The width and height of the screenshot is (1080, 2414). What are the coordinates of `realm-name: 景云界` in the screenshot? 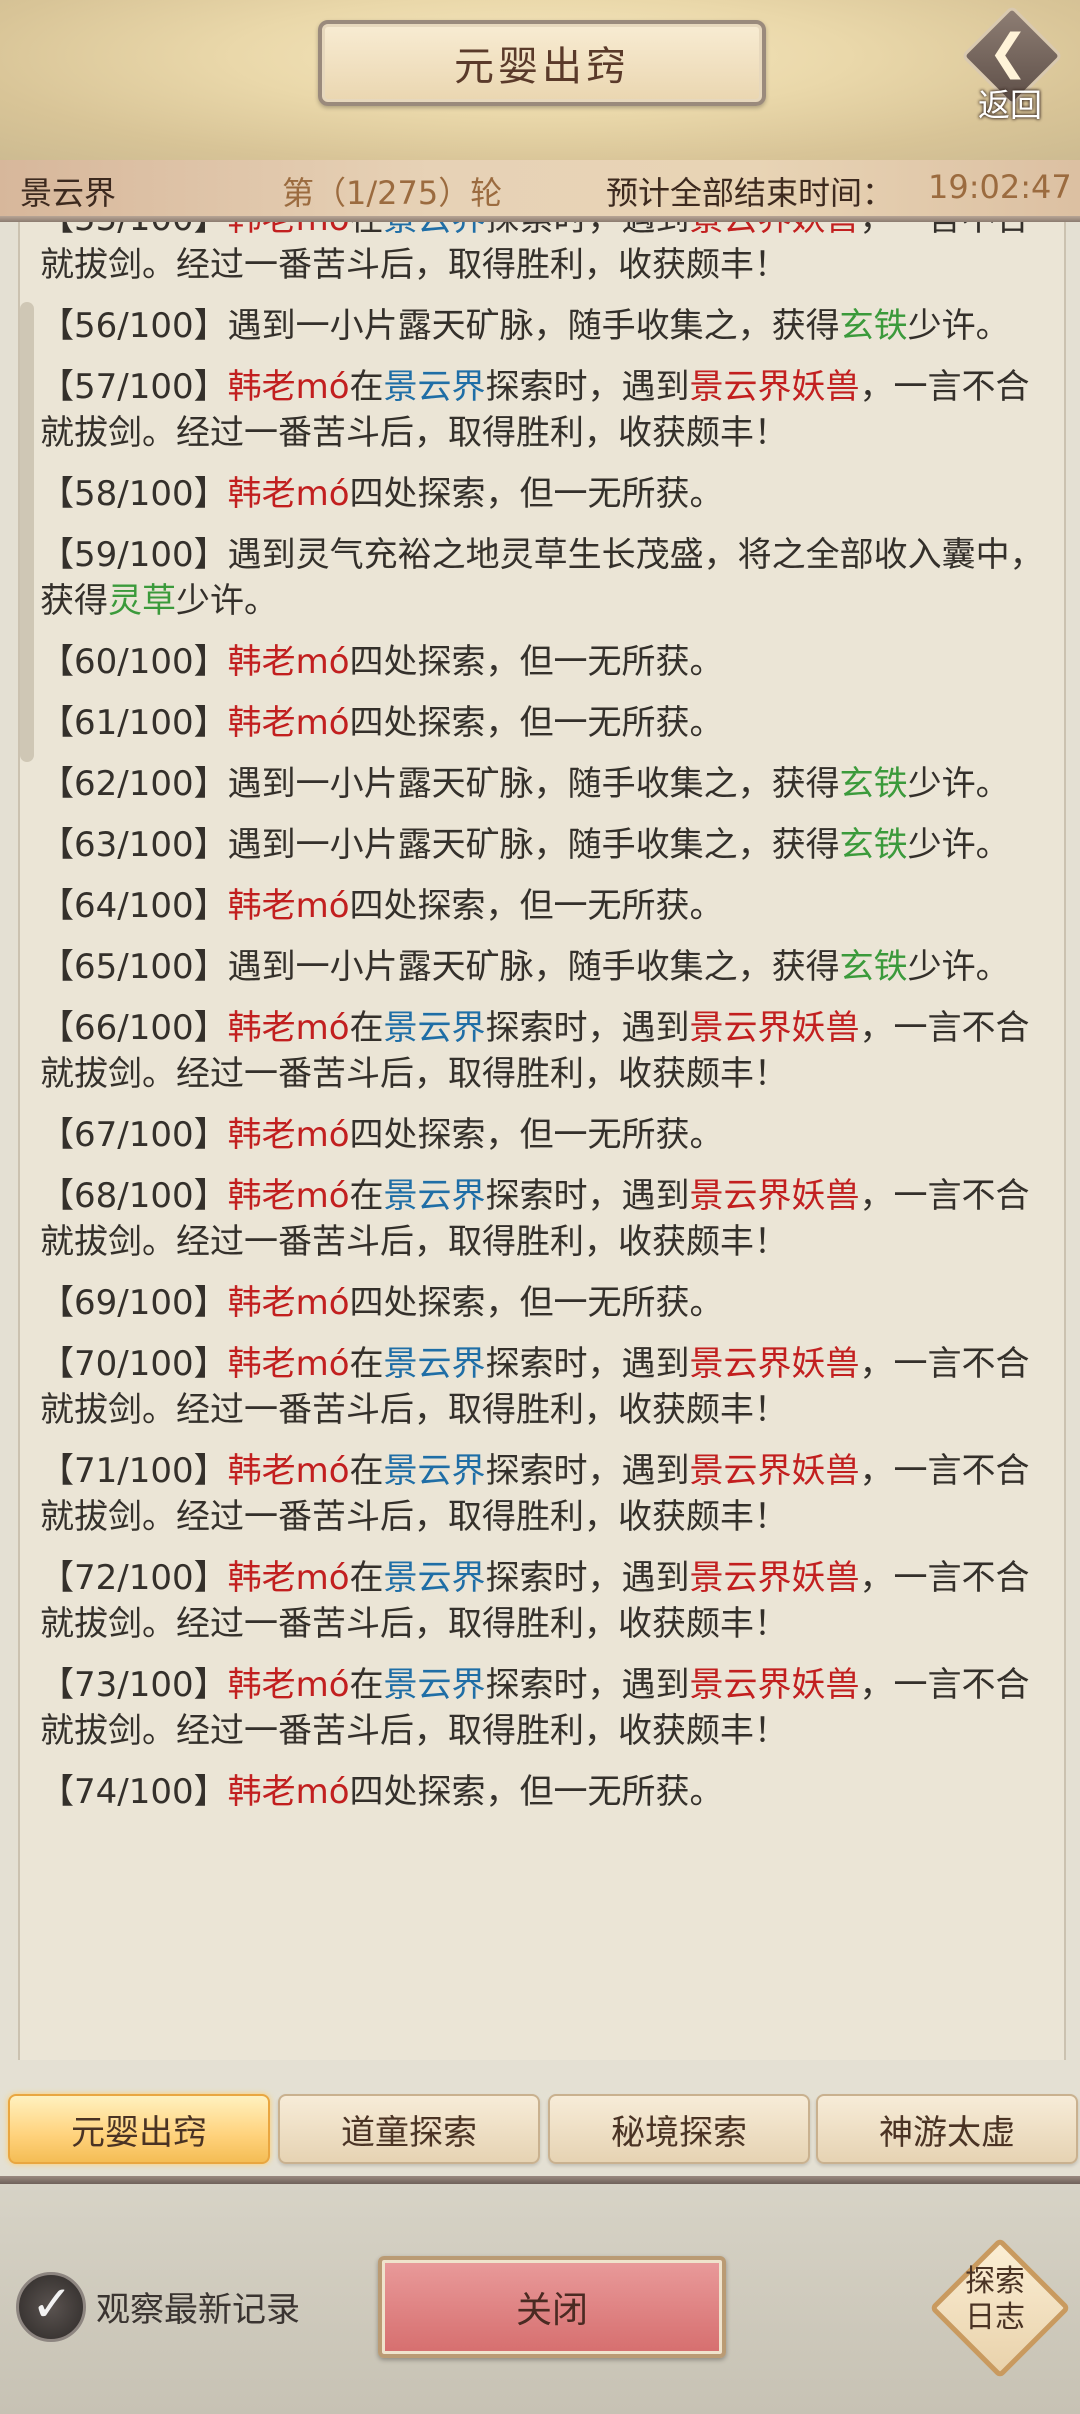 It's located at (68, 193).